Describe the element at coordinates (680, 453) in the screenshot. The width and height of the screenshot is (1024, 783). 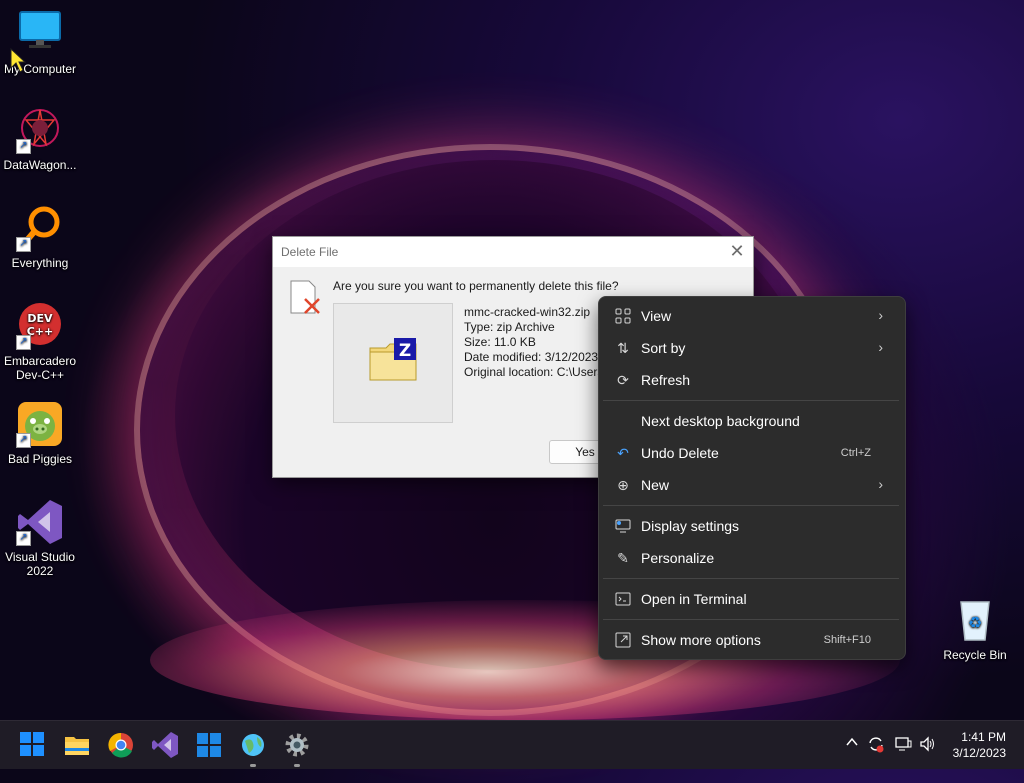
I see `menu-item-label: Undo Delete` at that location.